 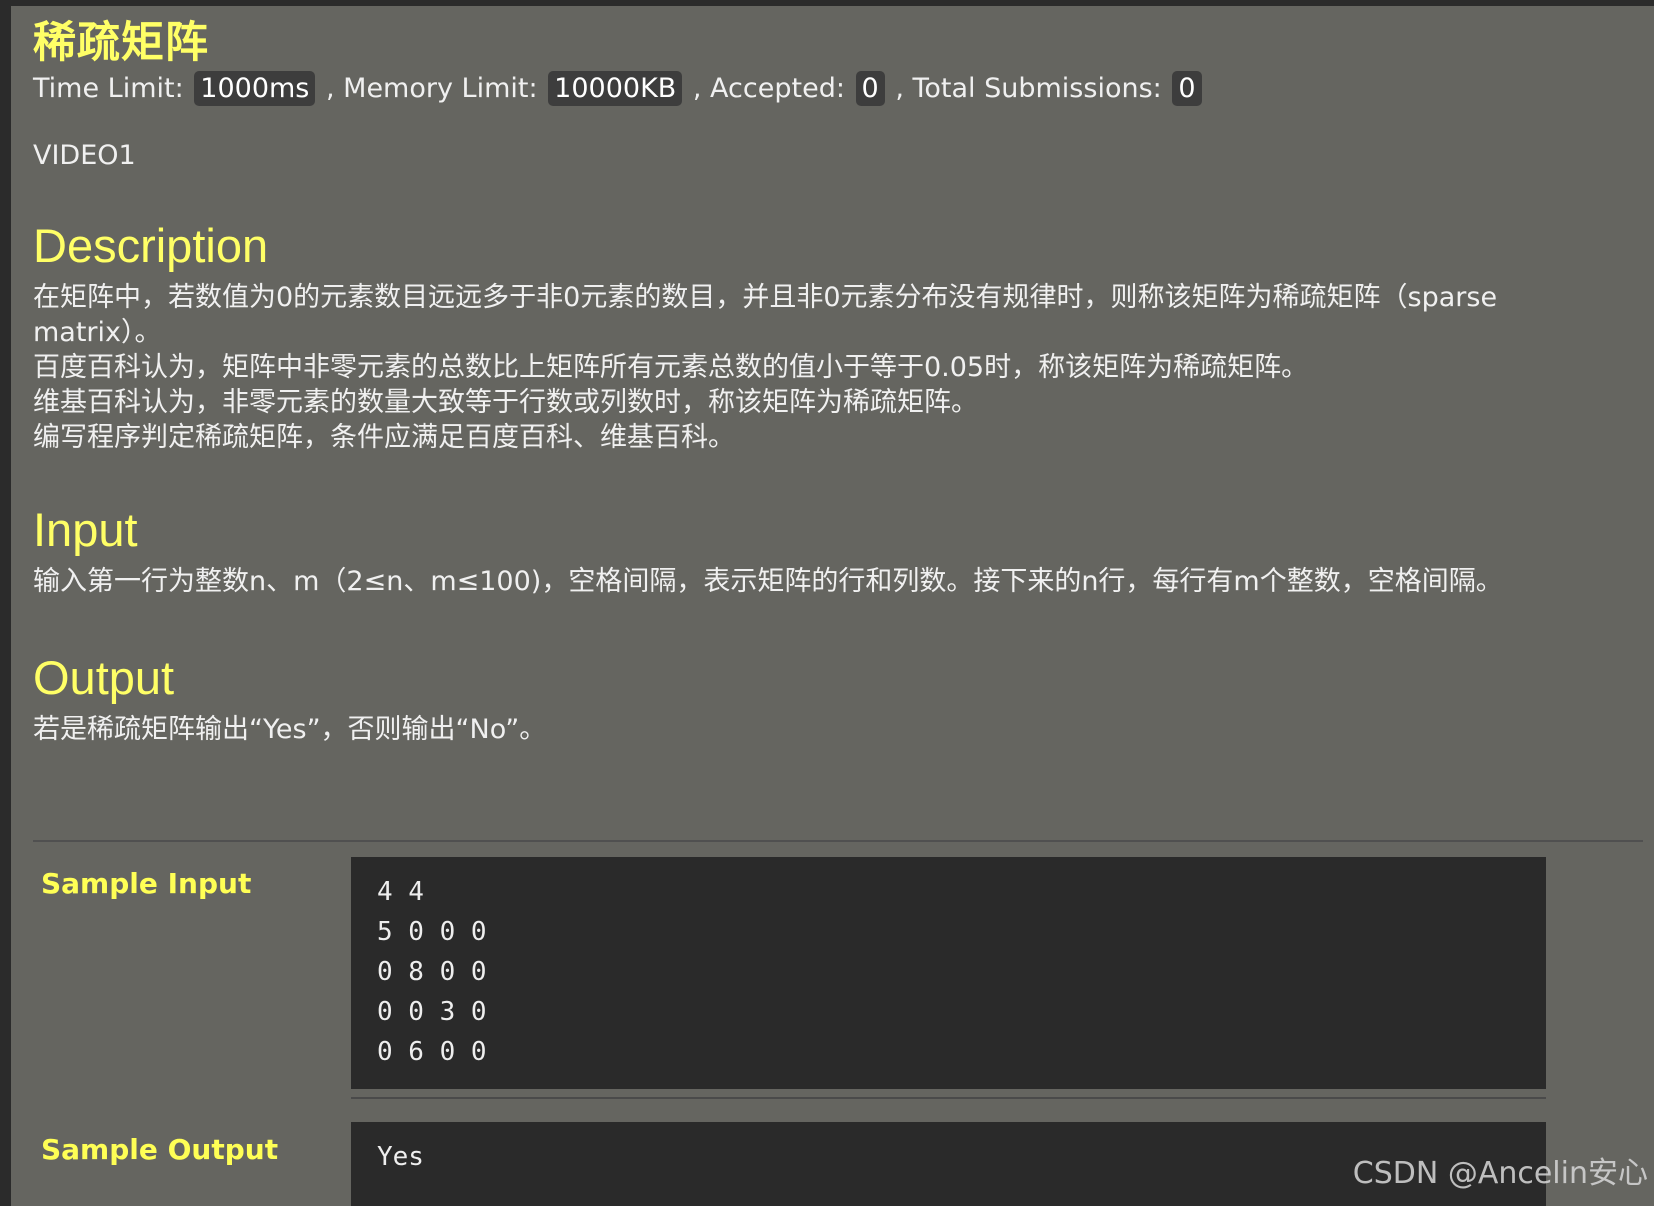 I want to click on description-heading: Description, so click(x=151, y=245).